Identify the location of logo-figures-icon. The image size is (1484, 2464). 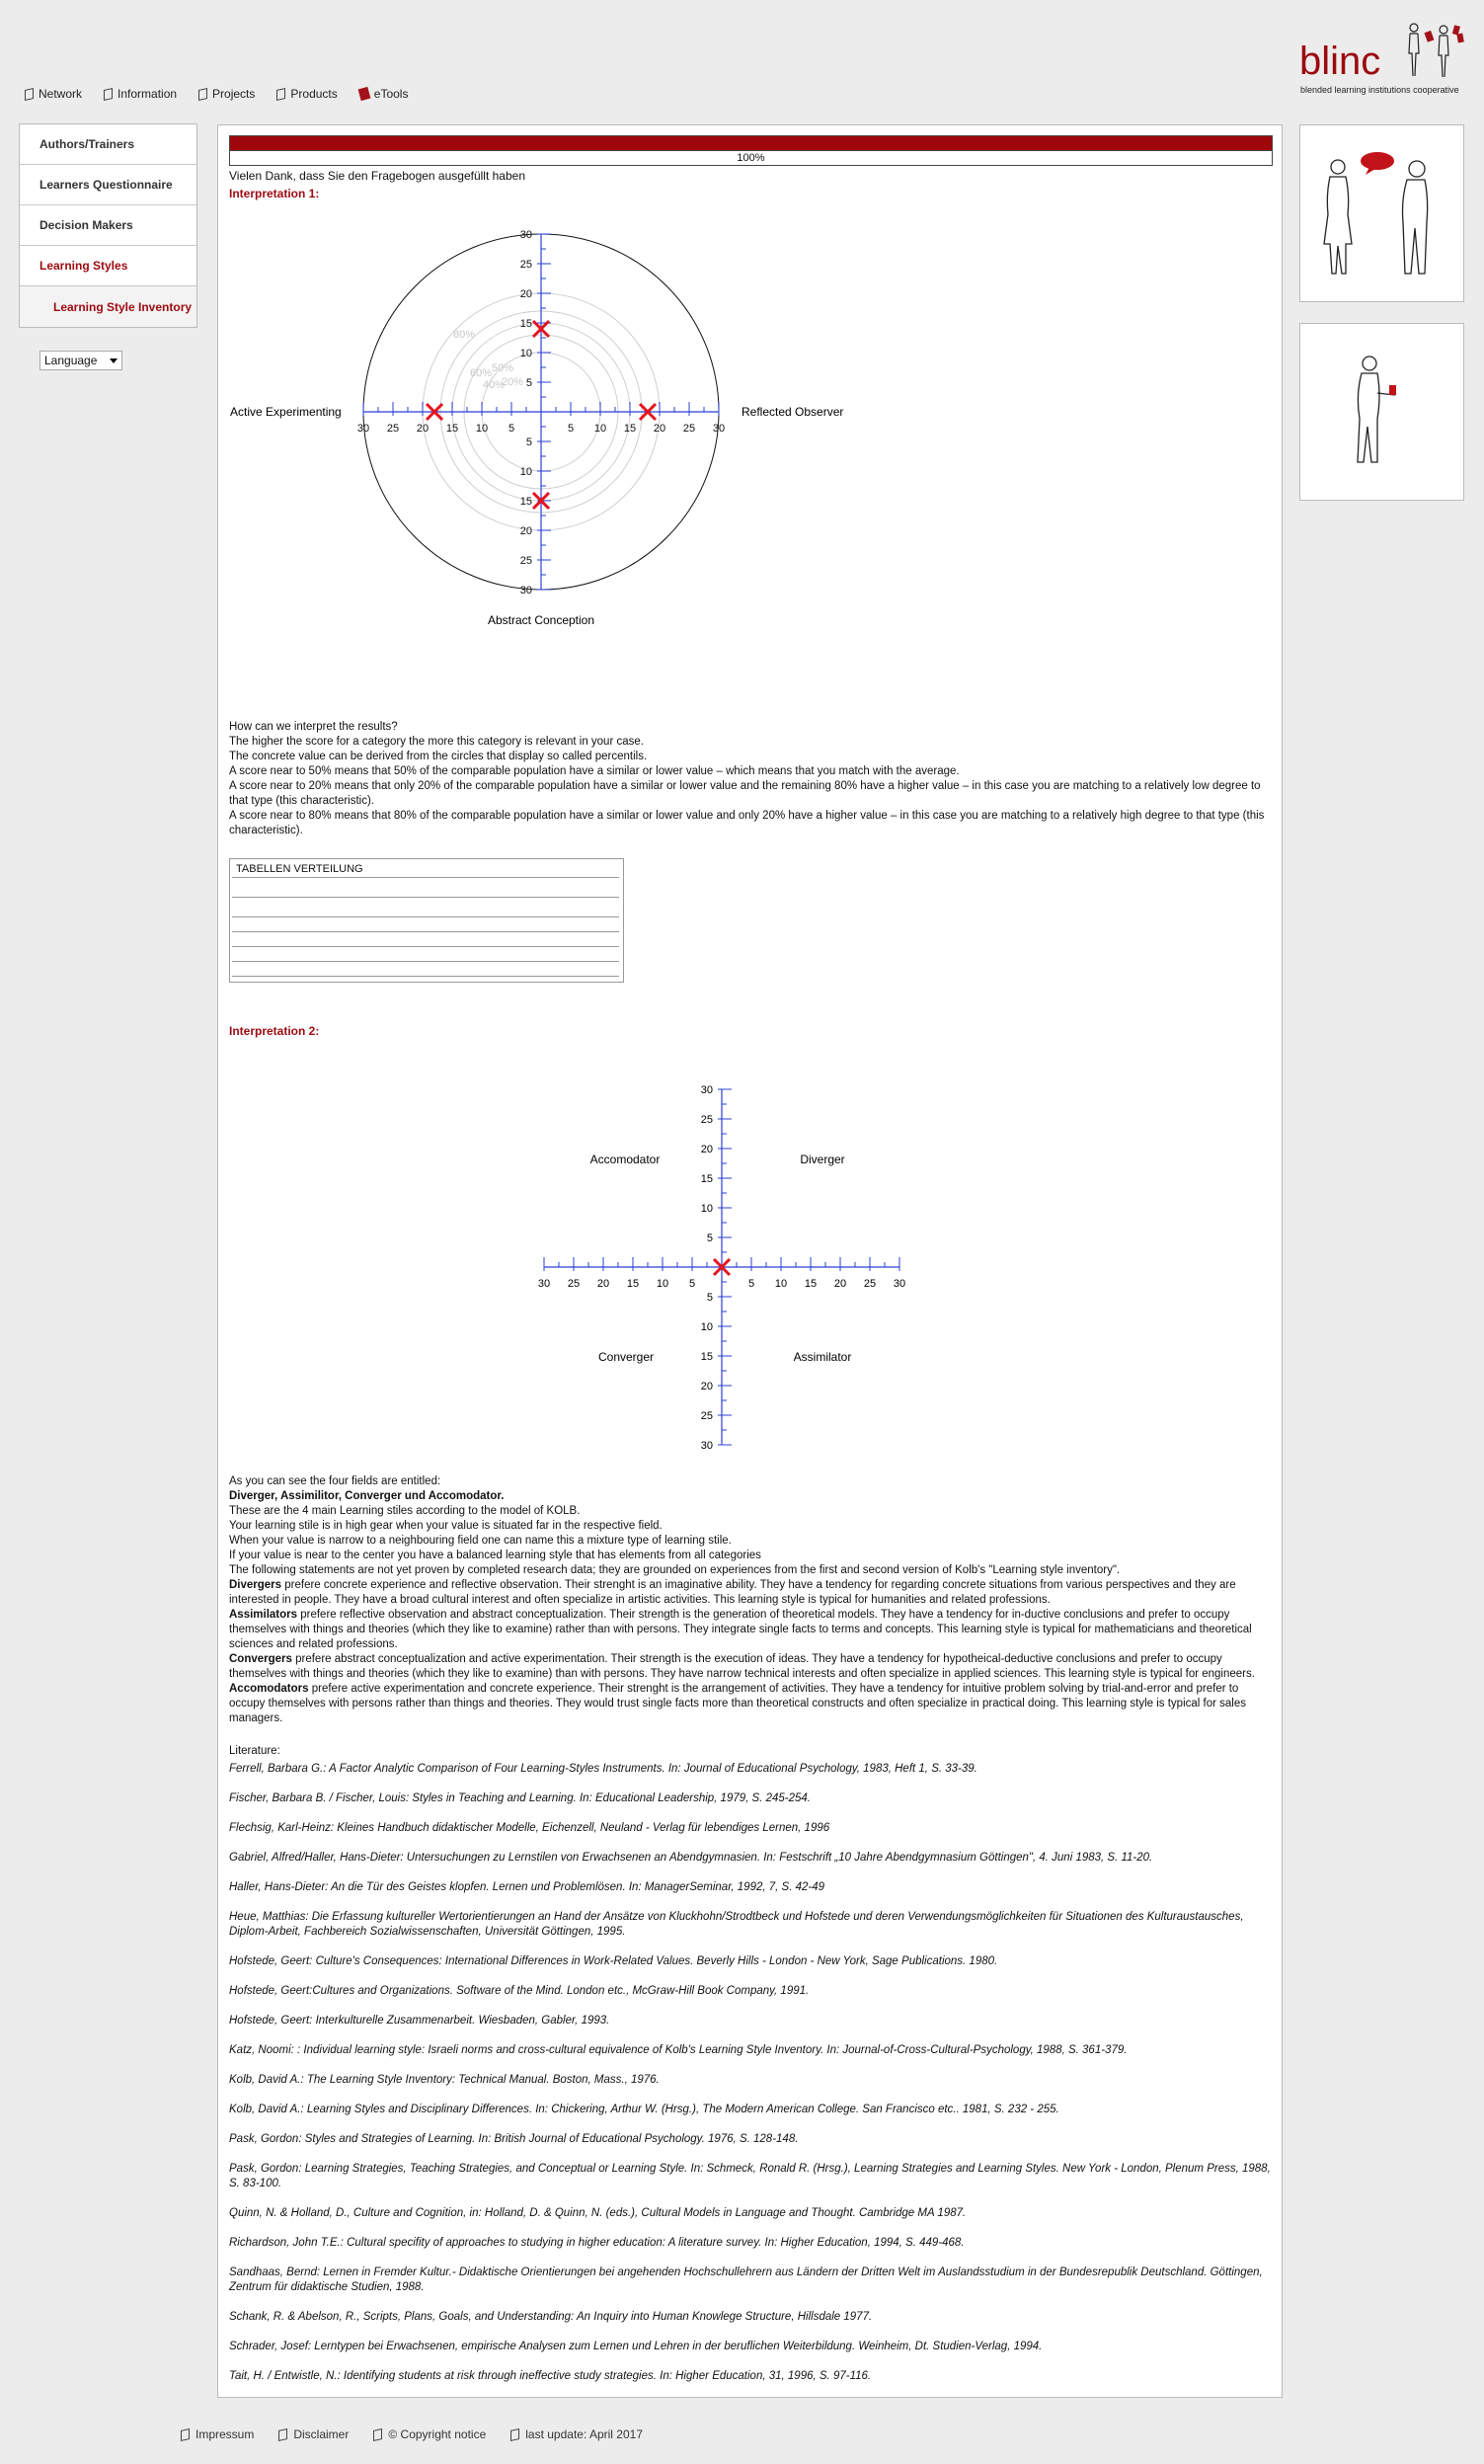
(1436, 50).